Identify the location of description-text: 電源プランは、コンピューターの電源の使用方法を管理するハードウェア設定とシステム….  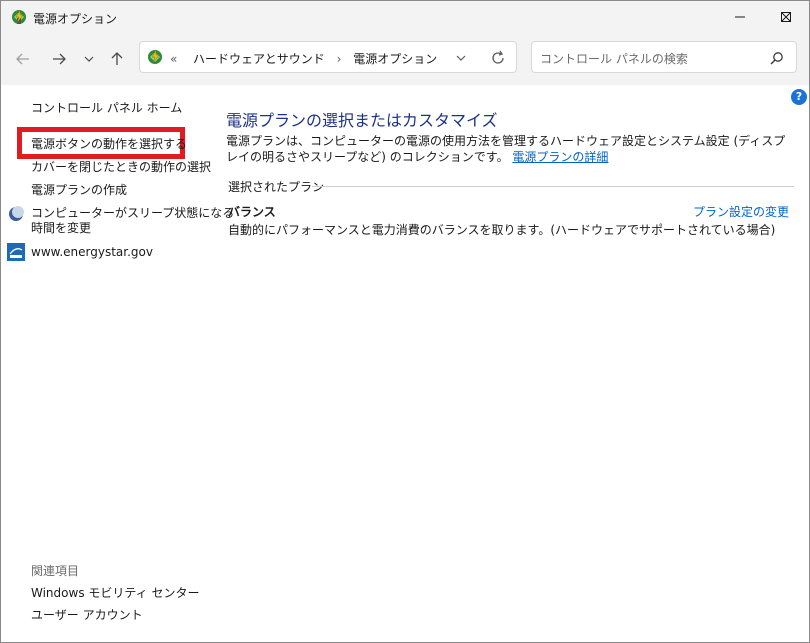
(506, 149).